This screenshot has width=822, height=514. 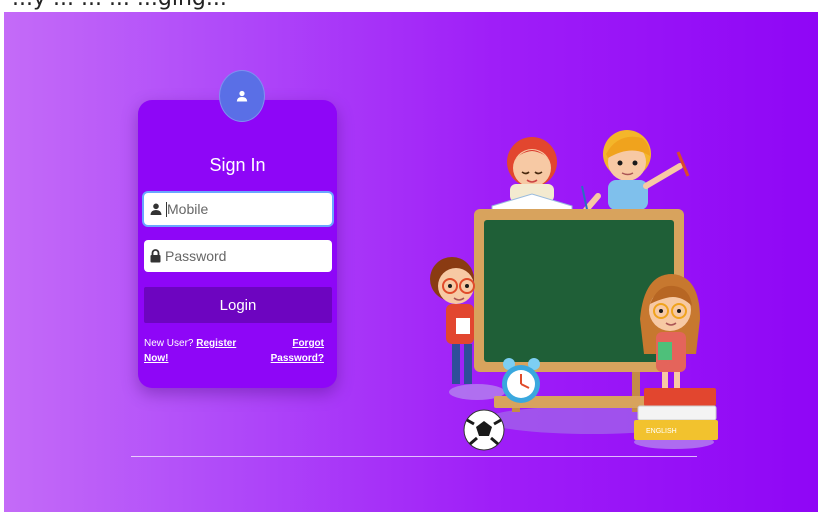 I want to click on child-writing, so click(x=635, y=172).